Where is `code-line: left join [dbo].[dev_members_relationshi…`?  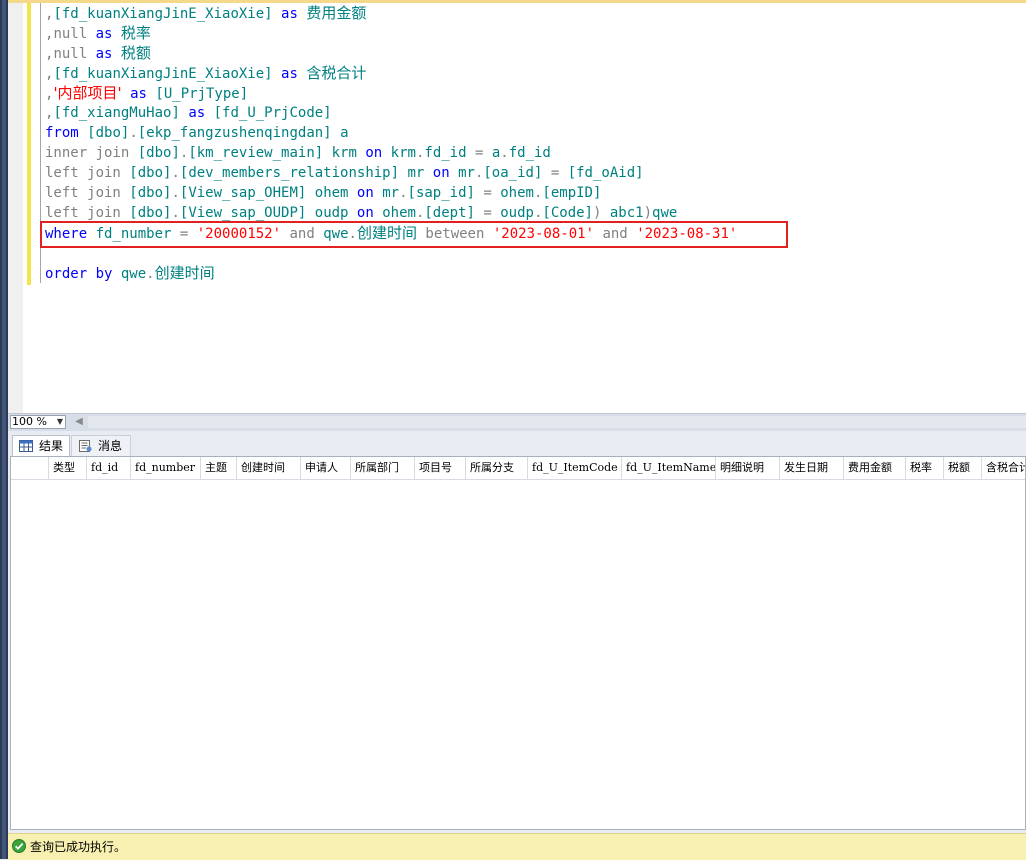
code-line: left join [dbo].[dev_members_relationshi… is located at coordinates (535, 173).